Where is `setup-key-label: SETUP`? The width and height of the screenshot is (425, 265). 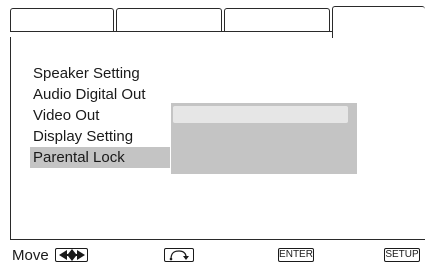
setup-key-label: SETUP is located at coordinates (402, 255).